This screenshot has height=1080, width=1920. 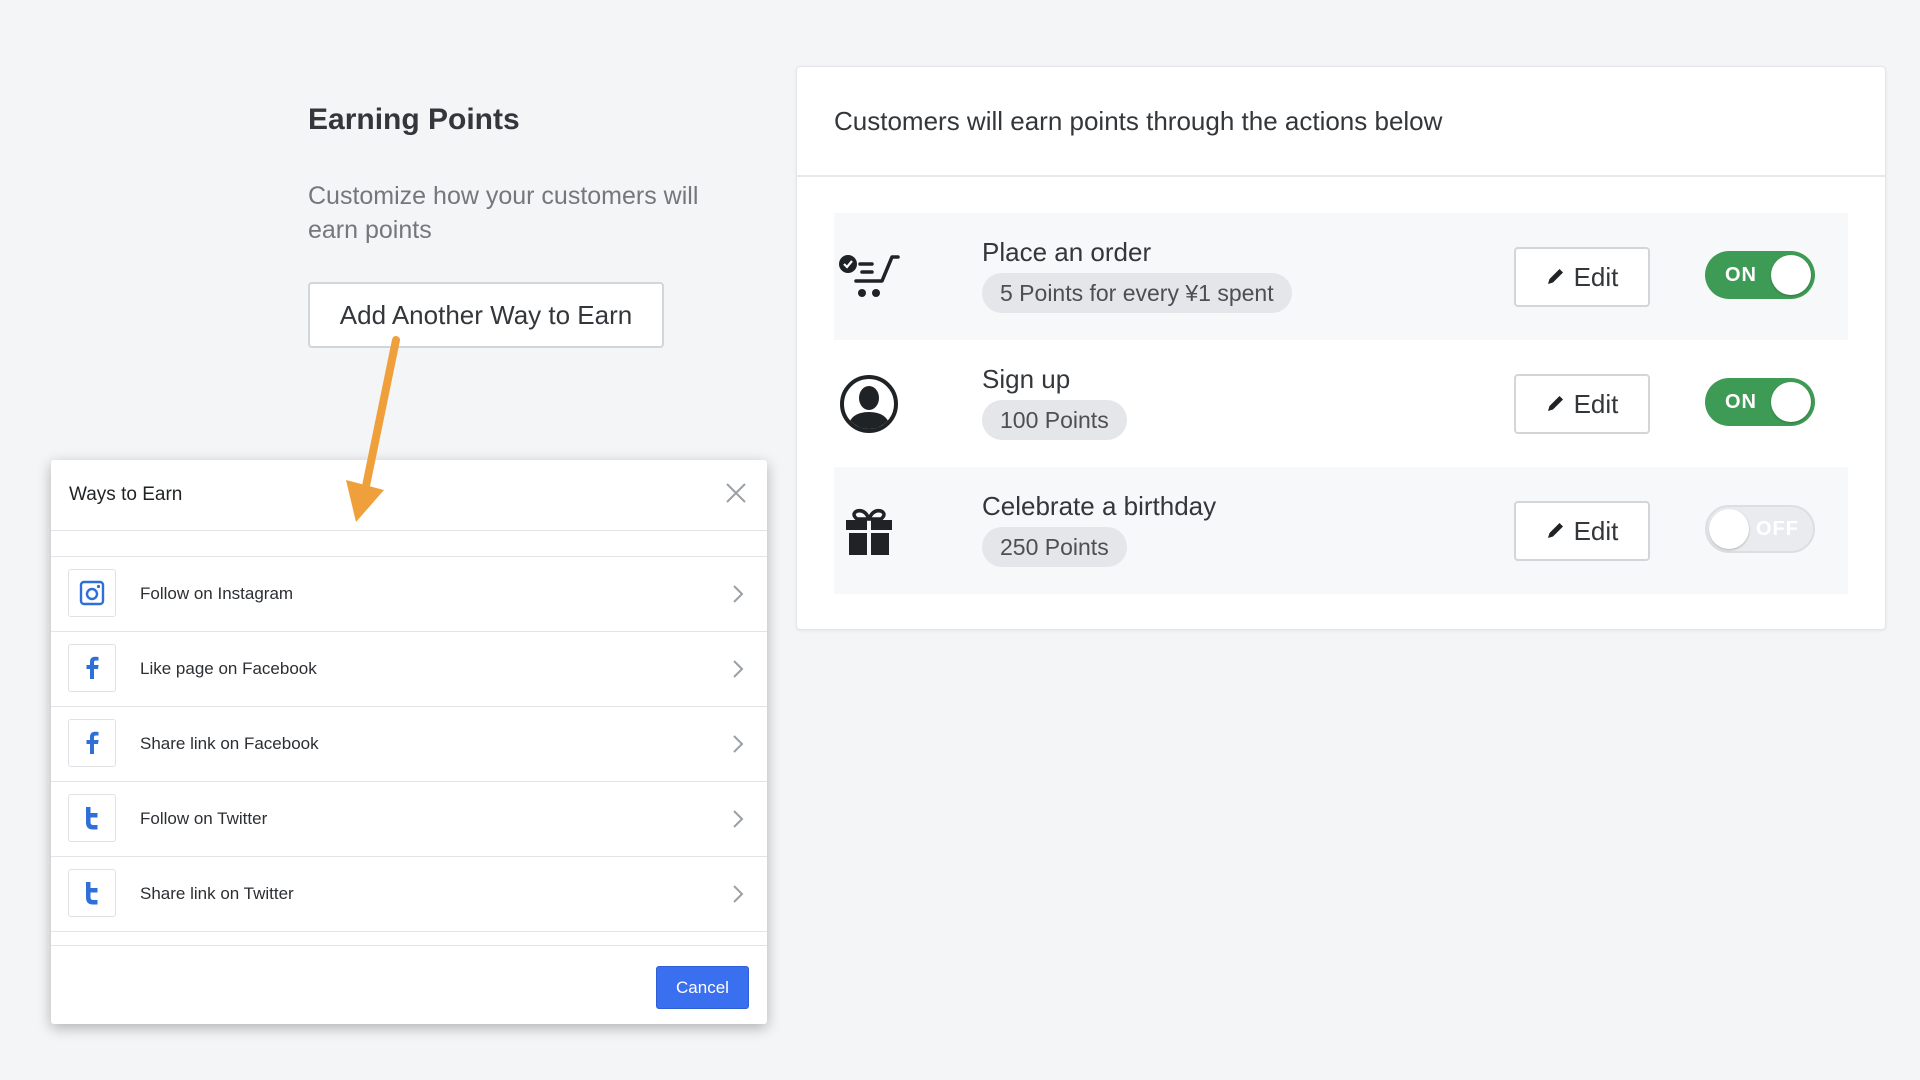 What do you see at coordinates (229, 743) in the screenshot?
I see `item-label: Share link on Facebook` at bounding box center [229, 743].